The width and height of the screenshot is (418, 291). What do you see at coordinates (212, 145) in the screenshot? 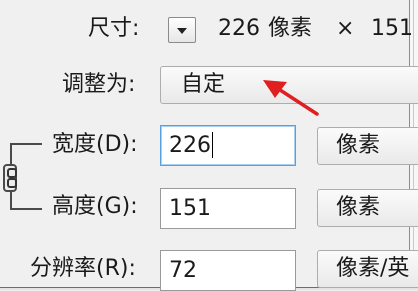
I see `text-caret` at bounding box center [212, 145].